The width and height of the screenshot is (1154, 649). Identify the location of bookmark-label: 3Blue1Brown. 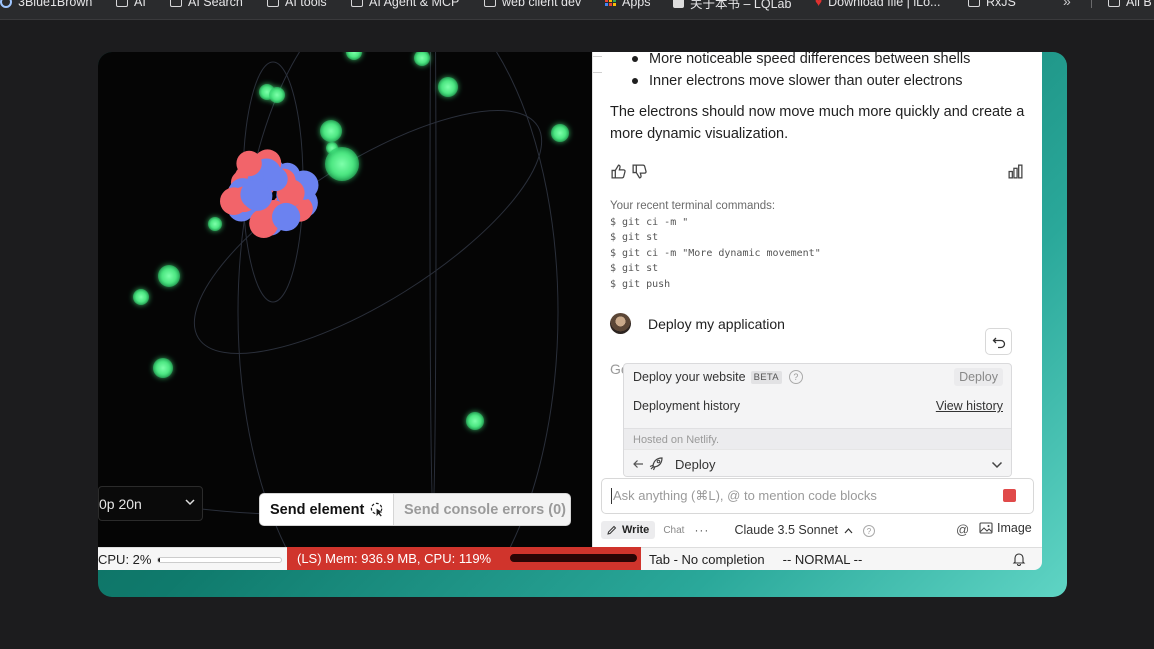
(55, 4).